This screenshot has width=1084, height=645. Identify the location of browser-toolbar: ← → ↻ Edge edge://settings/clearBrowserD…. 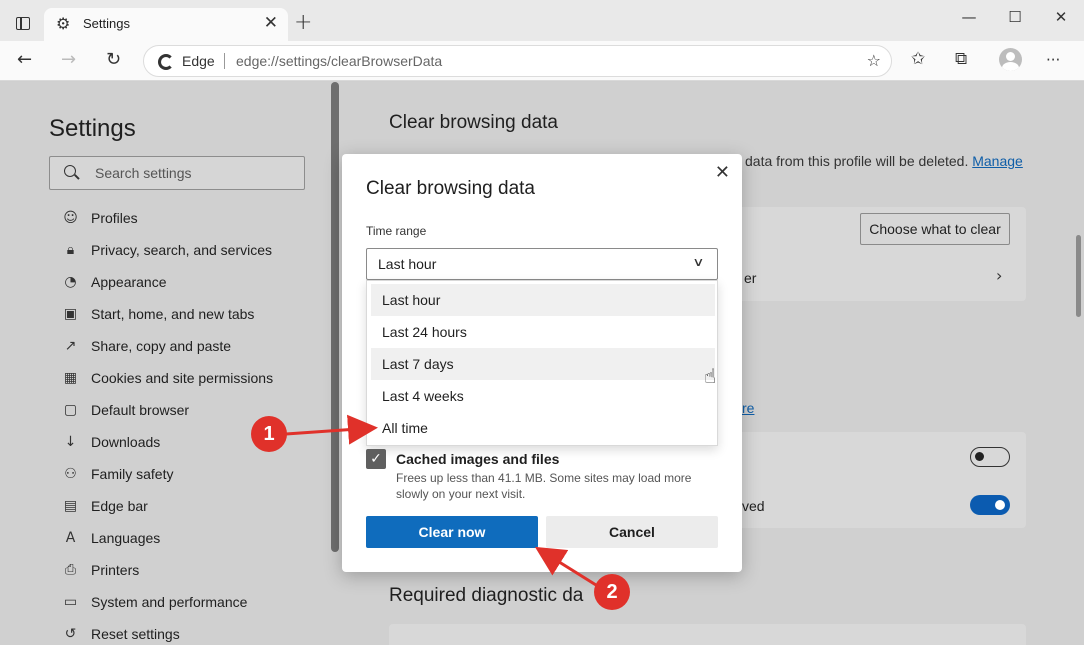
(542, 61).